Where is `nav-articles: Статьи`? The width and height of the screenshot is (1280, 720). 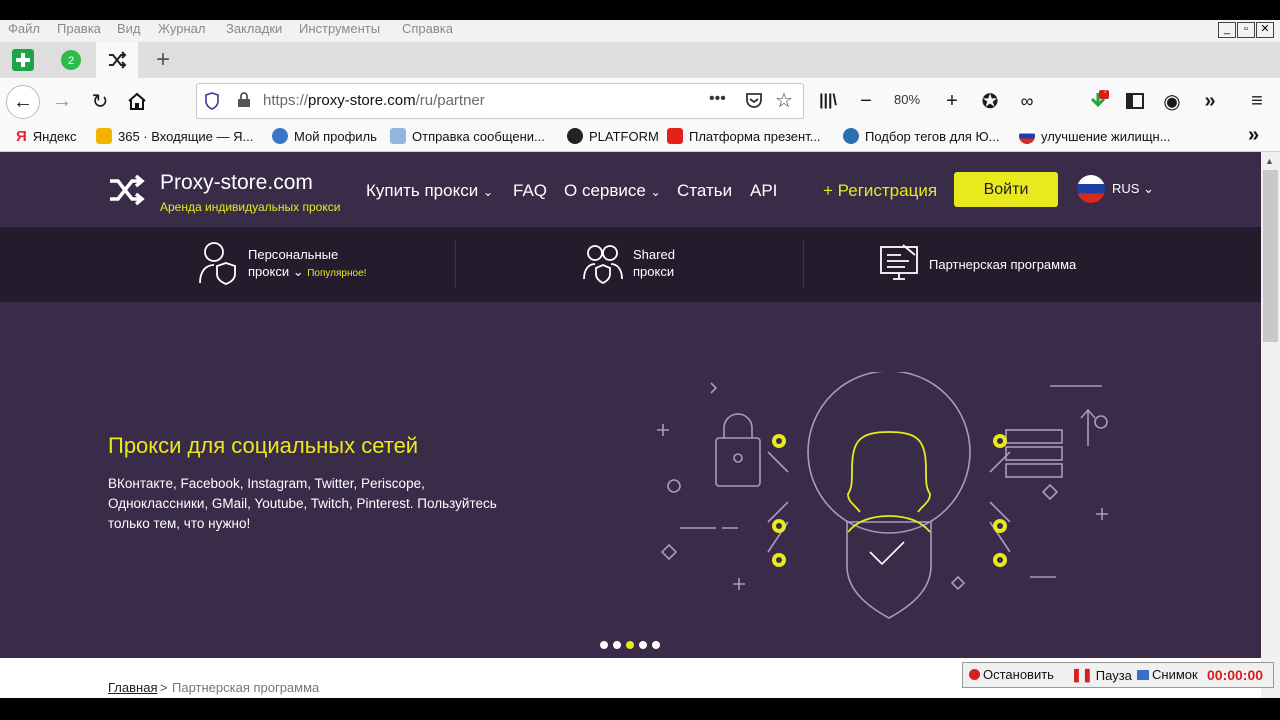 nav-articles: Статьи is located at coordinates (704, 191).